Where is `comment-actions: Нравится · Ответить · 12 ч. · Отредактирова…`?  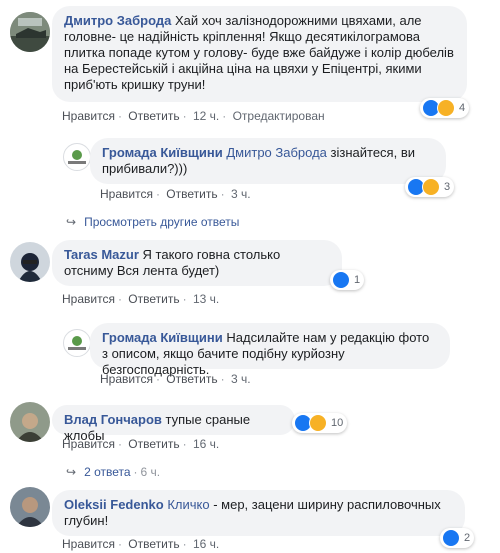 comment-actions: Нравится · Ответить · 12 ч. · Отредактирова… is located at coordinates (193, 116).